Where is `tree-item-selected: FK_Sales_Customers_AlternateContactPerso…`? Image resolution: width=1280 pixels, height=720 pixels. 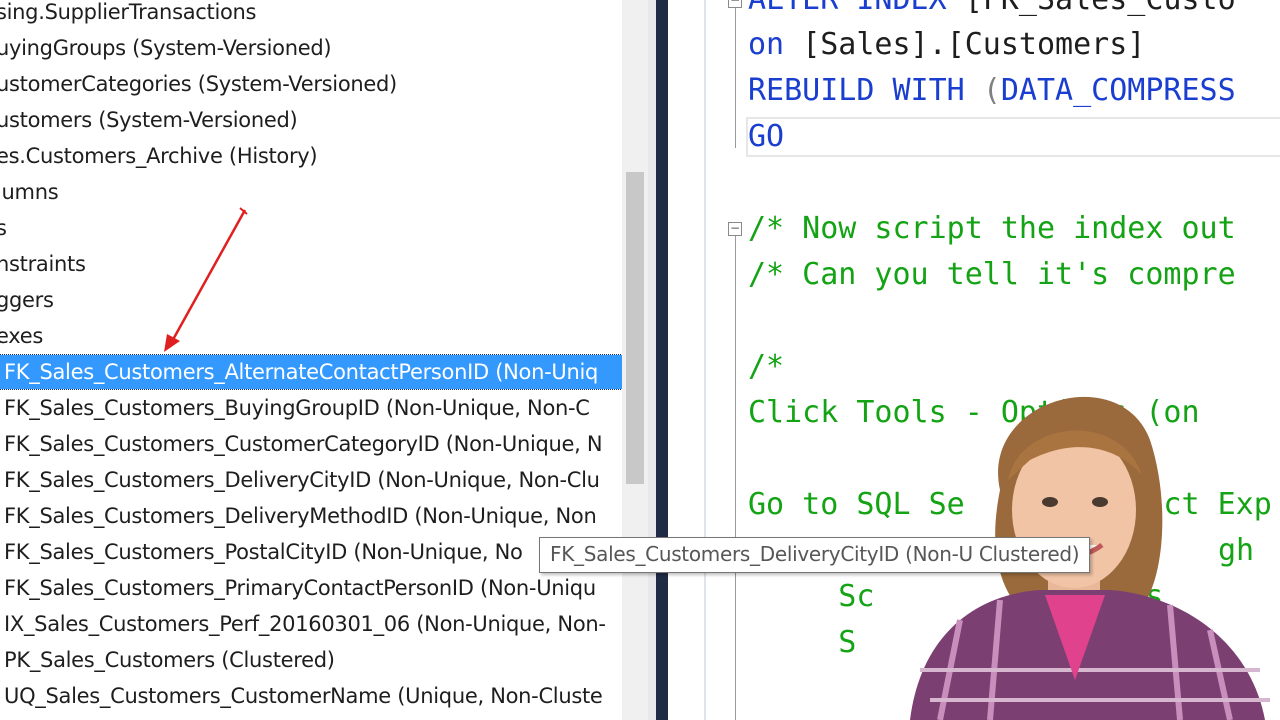 tree-item-selected: FK_Sales_Customers_AlternateContactPerso… is located at coordinates (311, 372).